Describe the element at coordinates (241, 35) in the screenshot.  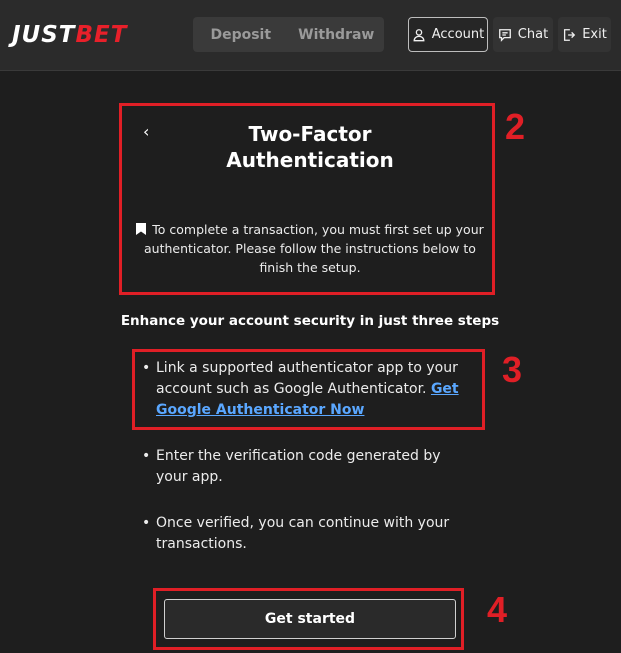
I see `deposit-button: Deposit` at that location.